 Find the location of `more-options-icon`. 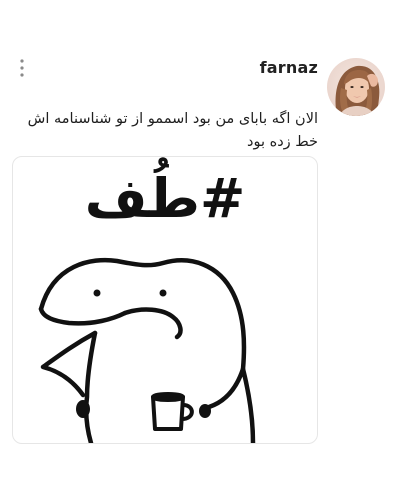

more-options-icon is located at coordinates (22, 68).